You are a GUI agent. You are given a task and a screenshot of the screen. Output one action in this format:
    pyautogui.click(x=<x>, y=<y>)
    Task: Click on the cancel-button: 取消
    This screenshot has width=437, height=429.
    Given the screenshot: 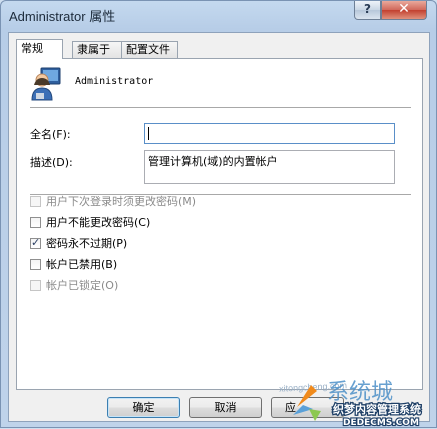 What is the action you would take?
    pyautogui.click(x=225, y=407)
    